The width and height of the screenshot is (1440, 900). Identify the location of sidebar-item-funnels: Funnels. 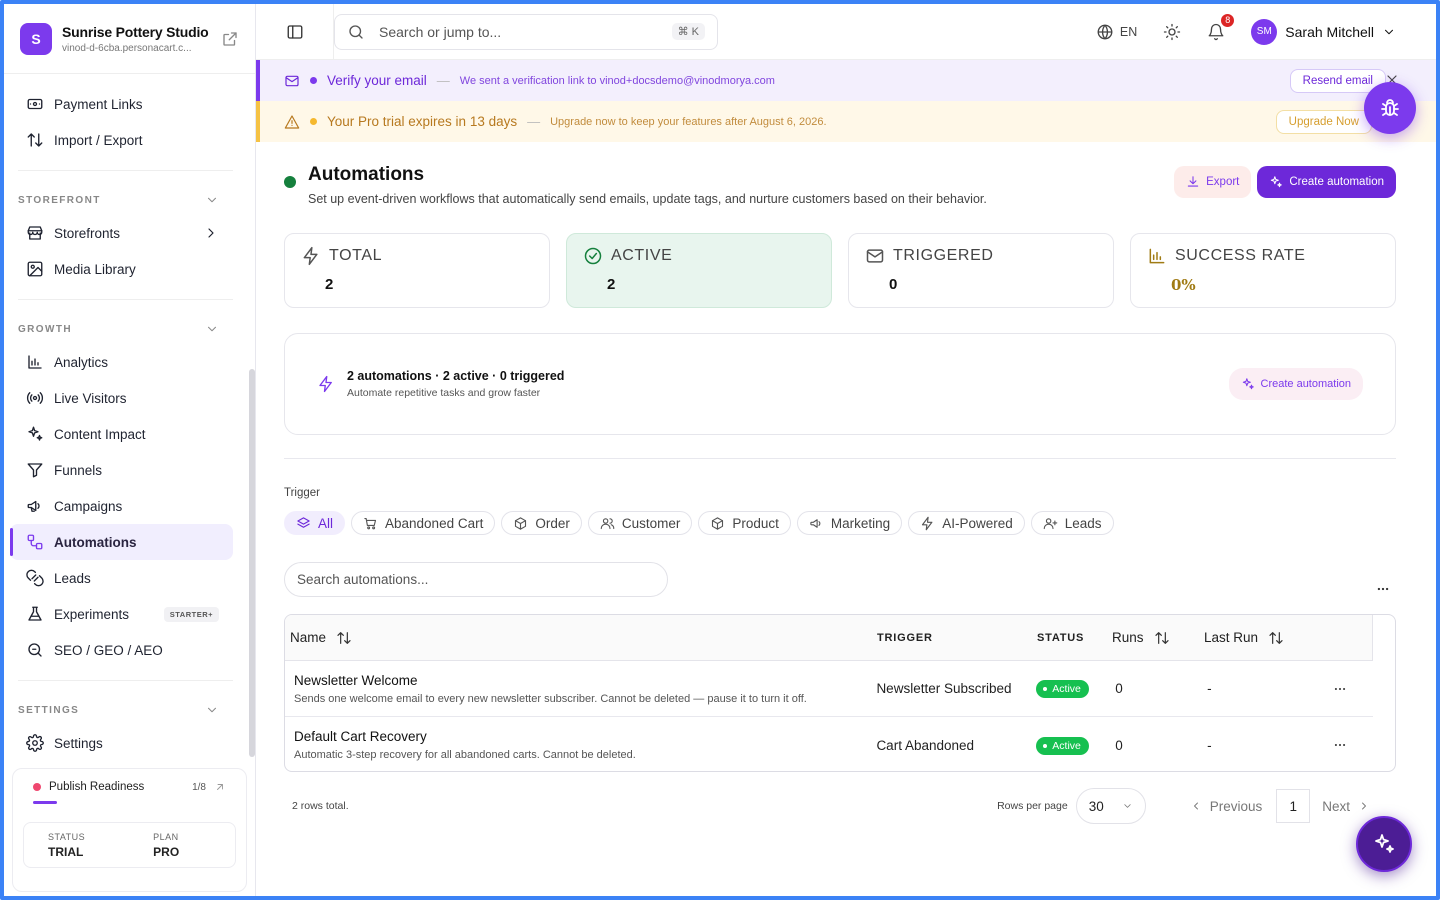
(121, 470).